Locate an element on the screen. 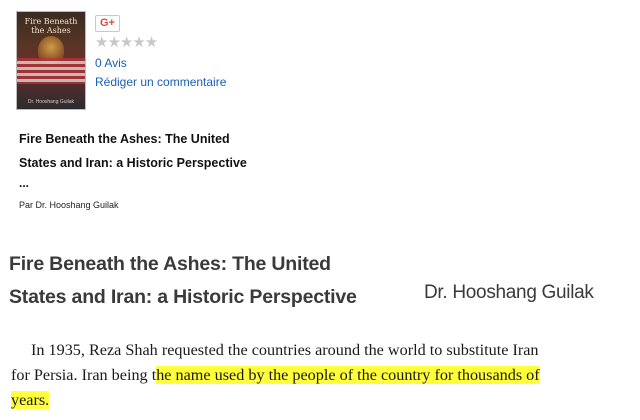 This screenshot has height=420, width=640. paragraph-line-2-text: for Persia. Iran being t is located at coordinates (84, 375).